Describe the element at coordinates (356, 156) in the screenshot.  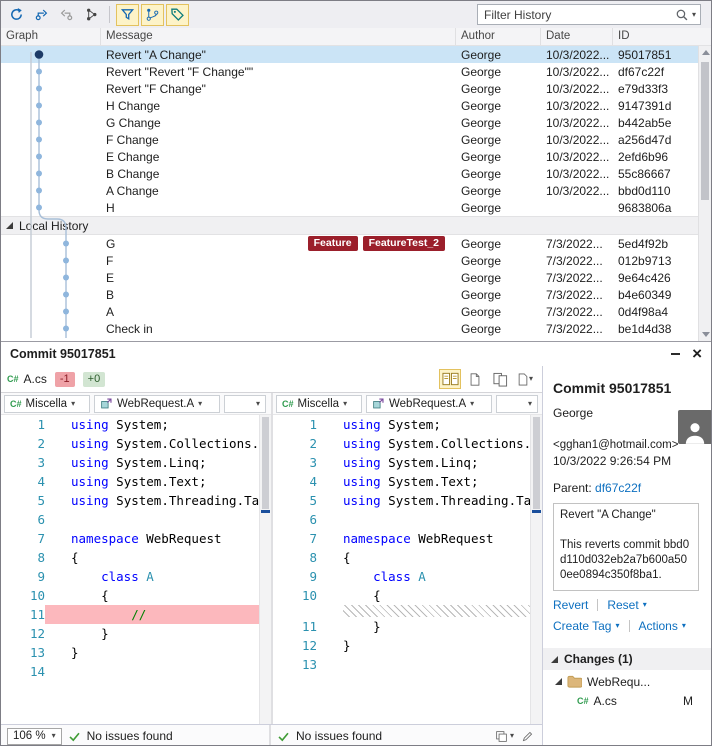
I see `history-row: E Change George 10/3/2022... 2efd6b96` at that location.